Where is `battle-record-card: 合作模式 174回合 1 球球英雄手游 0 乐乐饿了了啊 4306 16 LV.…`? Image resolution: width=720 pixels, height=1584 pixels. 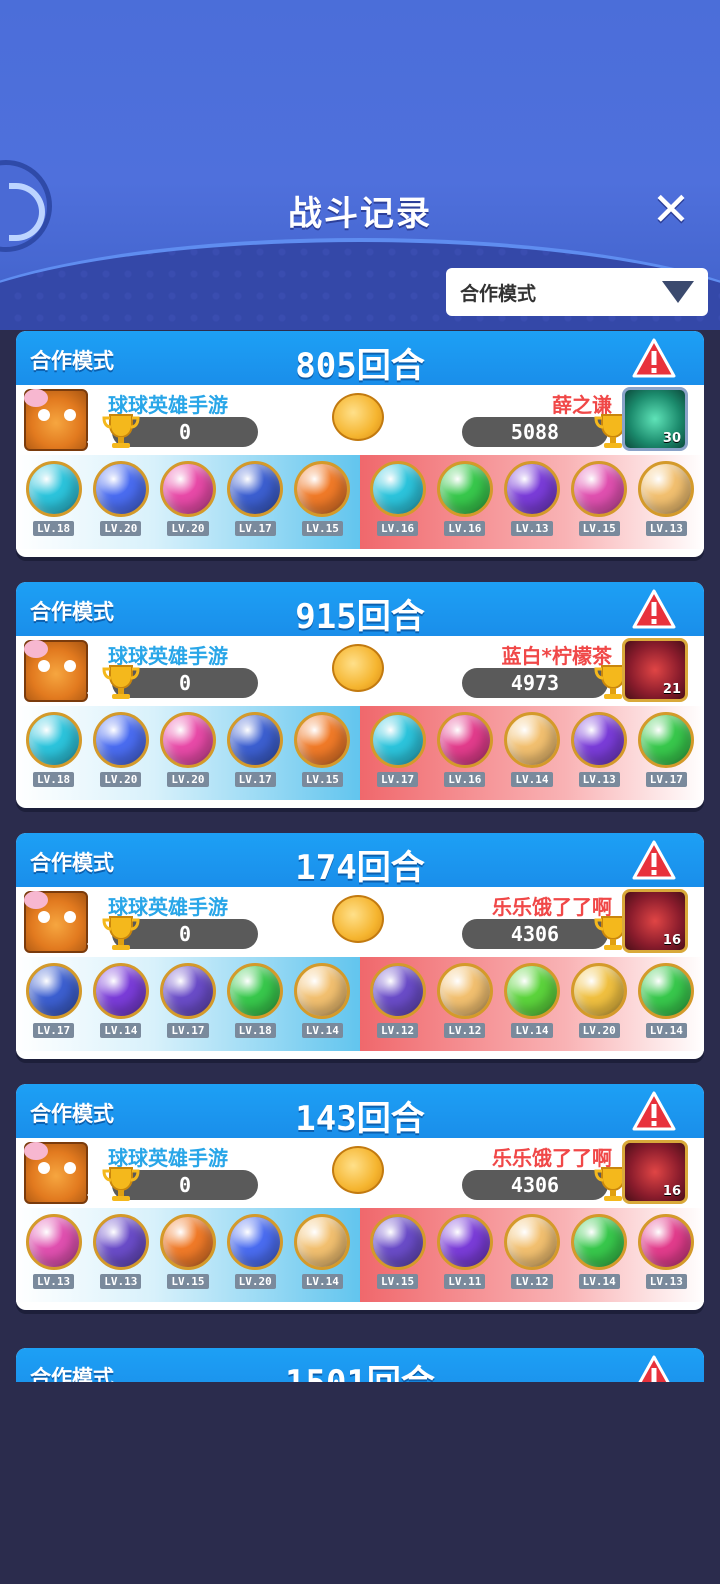
battle-record-card: 合作模式 174回合 1 球球英雄手游 0 乐乐饿了了啊 4306 16 LV.… is located at coordinates (360, 946).